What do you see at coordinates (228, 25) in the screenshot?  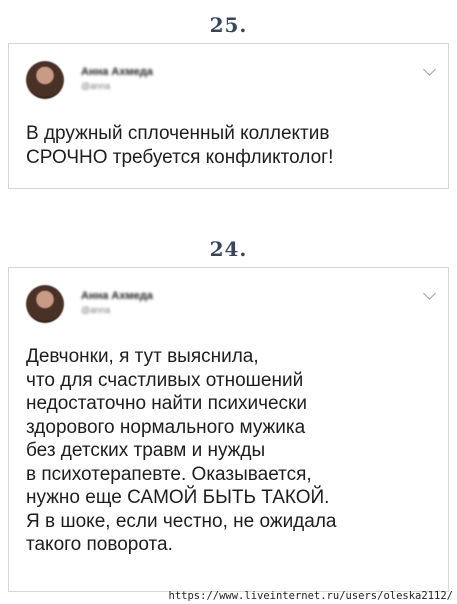 I see `post-number: 25.` at bounding box center [228, 25].